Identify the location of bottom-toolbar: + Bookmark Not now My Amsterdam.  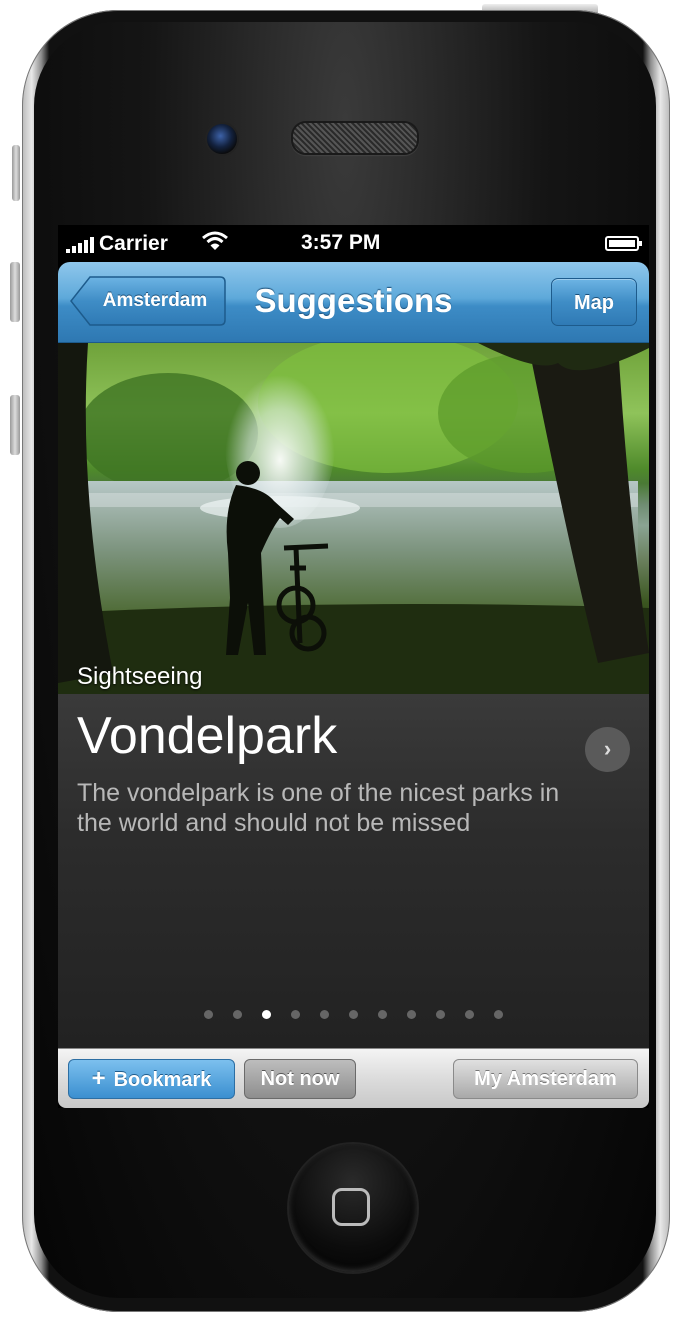
(353, 1078).